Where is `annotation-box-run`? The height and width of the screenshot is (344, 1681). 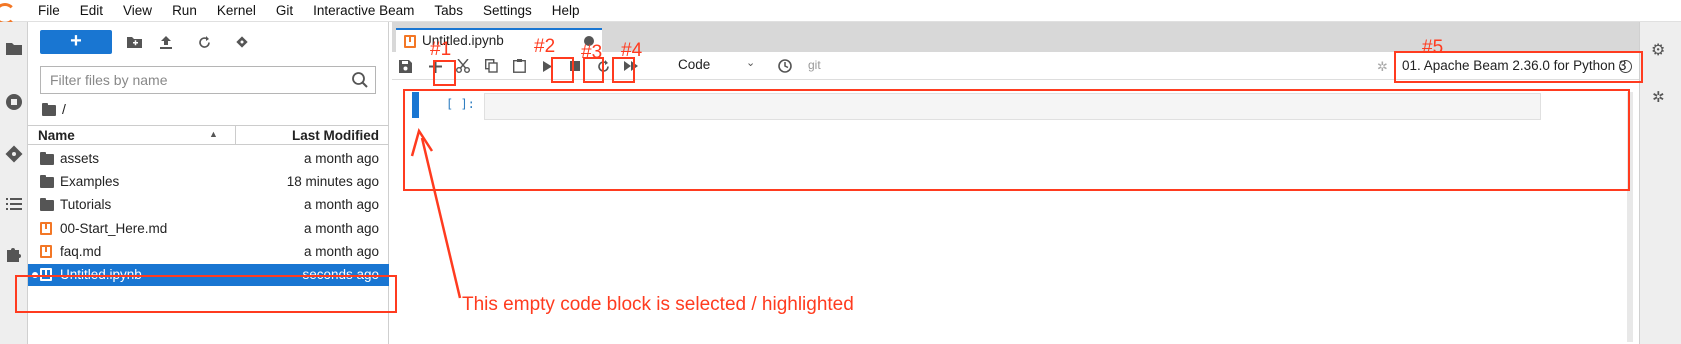
annotation-box-run is located at coordinates (562, 70).